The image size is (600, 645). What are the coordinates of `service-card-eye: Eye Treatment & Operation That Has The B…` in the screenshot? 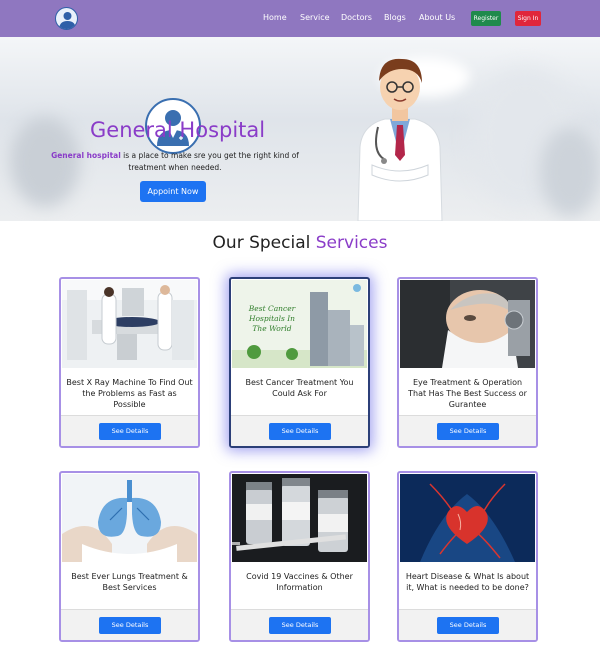 It's located at (467, 362).